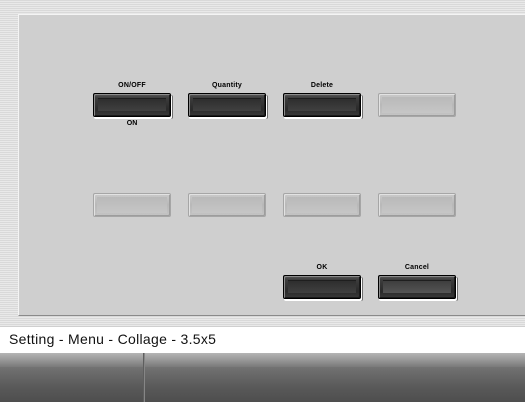 This screenshot has height=402, width=525. I want to click on quantity-button, so click(227, 105).